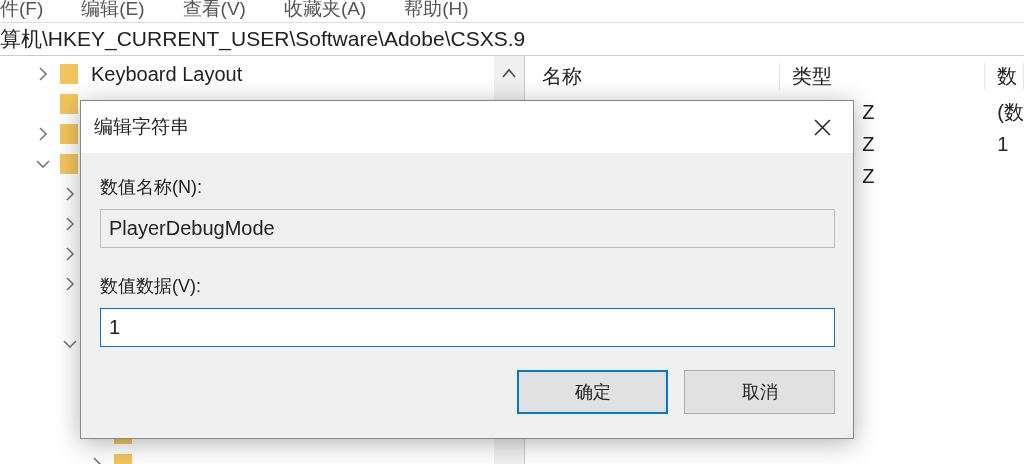  Describe the element at coordinates (22, 9) in the screenshot. I see `menu-item: 件(F)` at that location.